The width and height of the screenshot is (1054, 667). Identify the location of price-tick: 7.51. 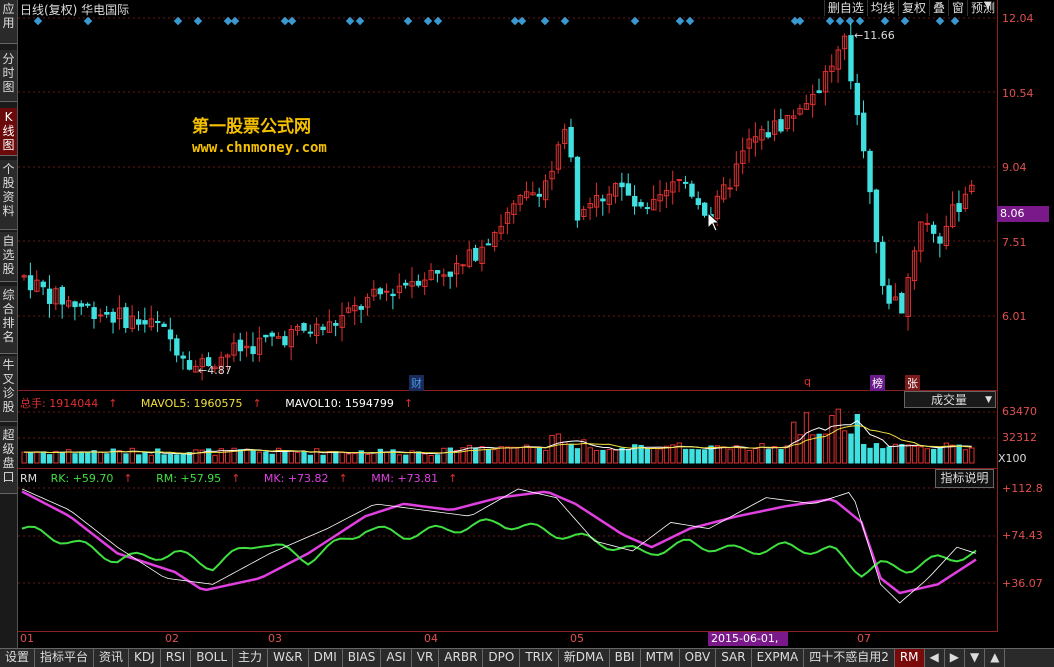
(1014, 242).